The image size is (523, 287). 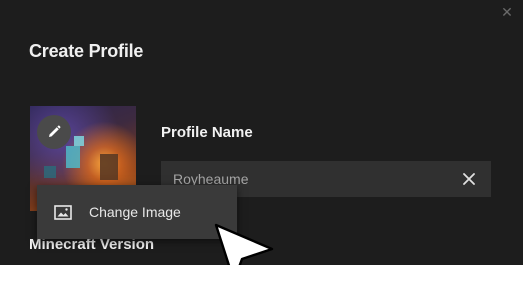 I want to click on image-icon, so click(x=63, y=212).